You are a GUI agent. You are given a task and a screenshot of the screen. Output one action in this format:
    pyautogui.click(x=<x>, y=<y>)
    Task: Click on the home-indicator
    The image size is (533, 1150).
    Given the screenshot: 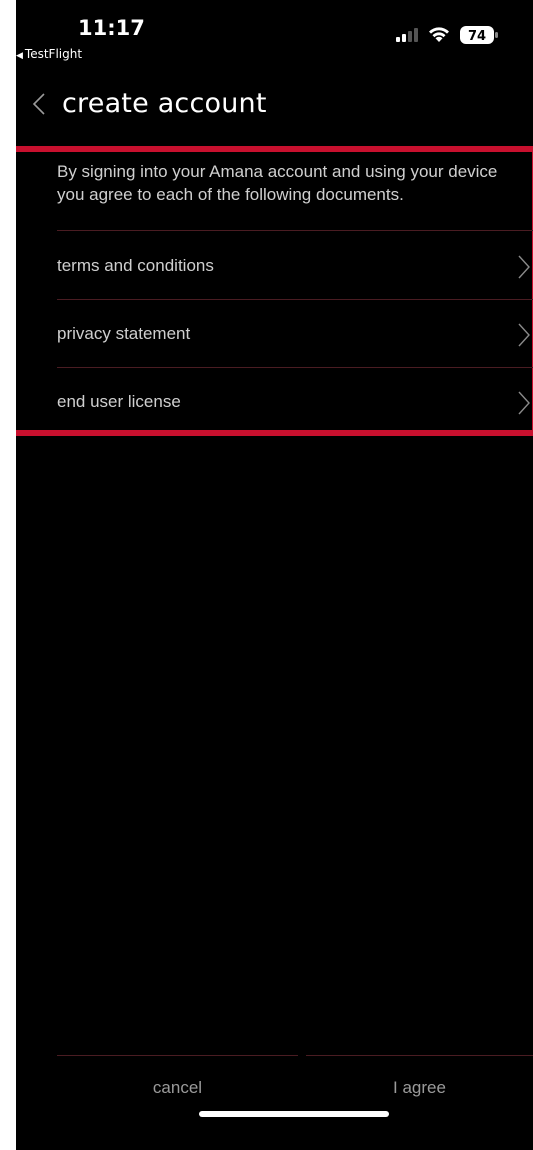 What is the action you would take?
    pyautogui.click(x=294, y=1114)
    